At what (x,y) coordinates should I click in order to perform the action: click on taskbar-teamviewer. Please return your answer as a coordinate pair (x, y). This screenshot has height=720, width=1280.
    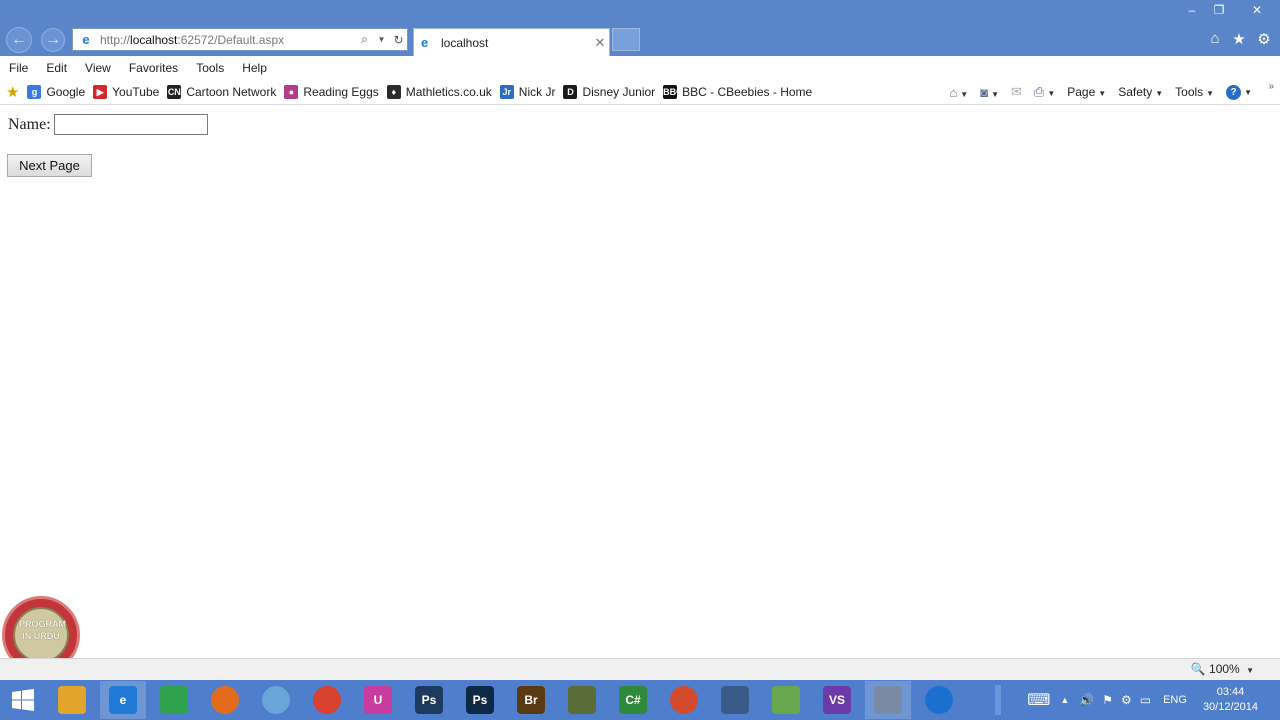
    Looking at the image, I should click on (939, 700).